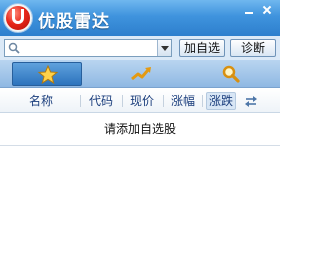  I want to click on trend-arrow-icon, so click(141, 74).